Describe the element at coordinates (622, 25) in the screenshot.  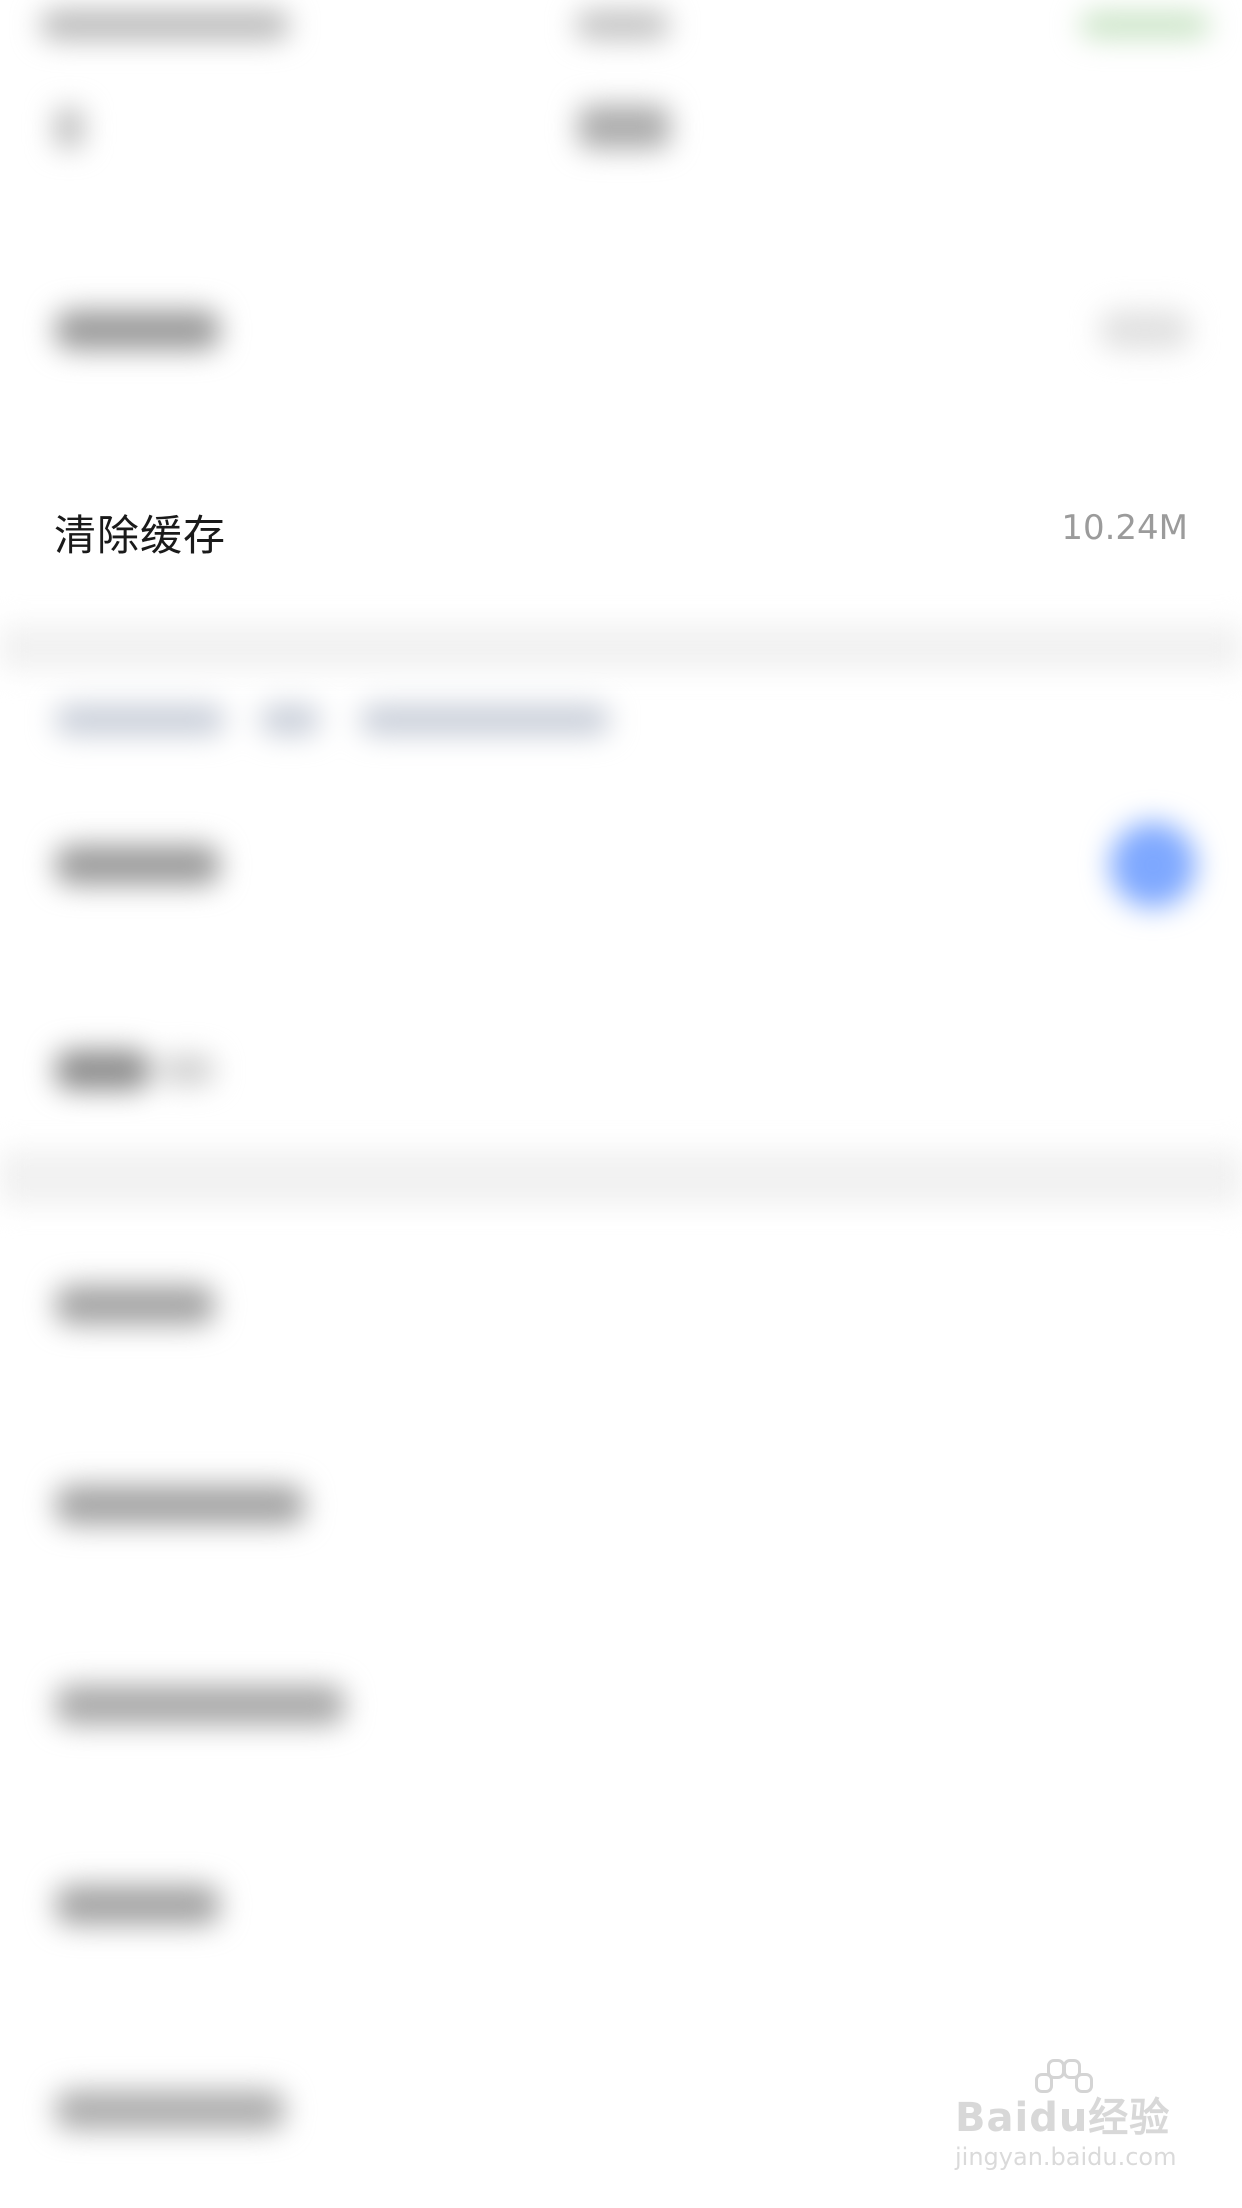
I see `status-time` at that location.